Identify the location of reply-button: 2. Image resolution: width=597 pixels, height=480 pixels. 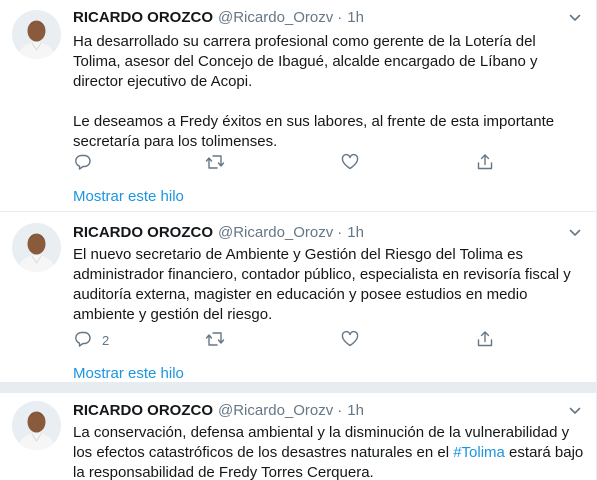
(91, 340).